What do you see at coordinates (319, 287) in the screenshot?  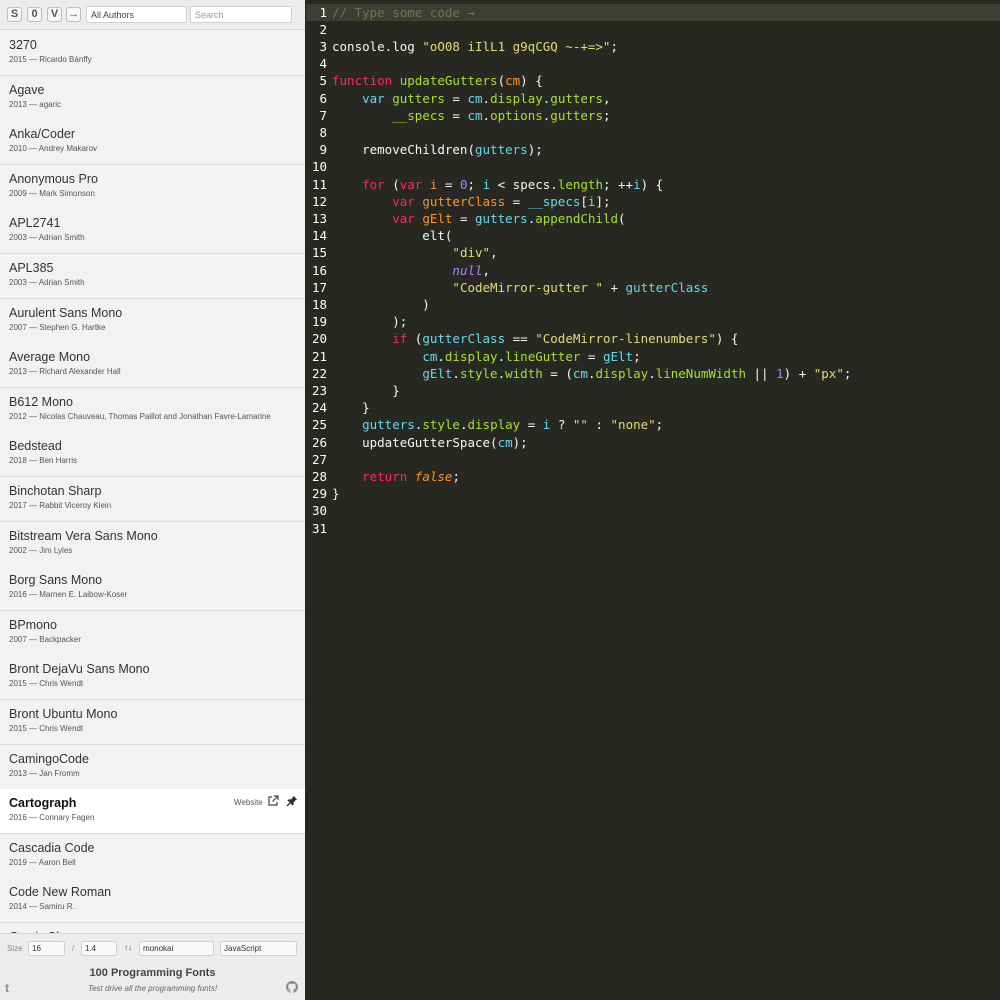 I see `line-number: 17` at bounding box center [319, 287].